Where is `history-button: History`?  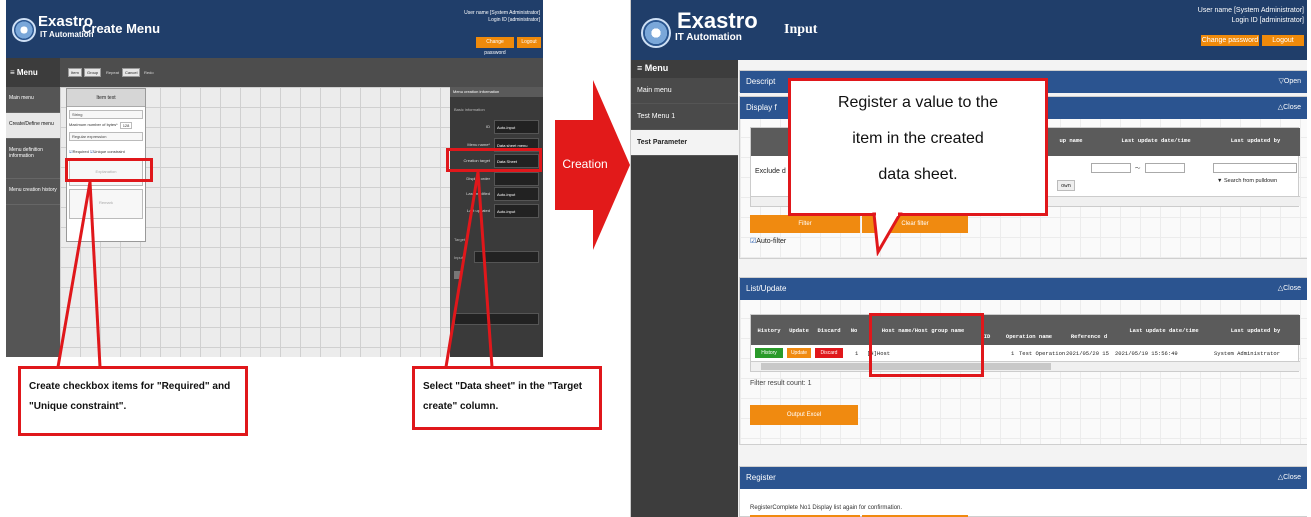
history-button: History is located at coordinates (769, 353).